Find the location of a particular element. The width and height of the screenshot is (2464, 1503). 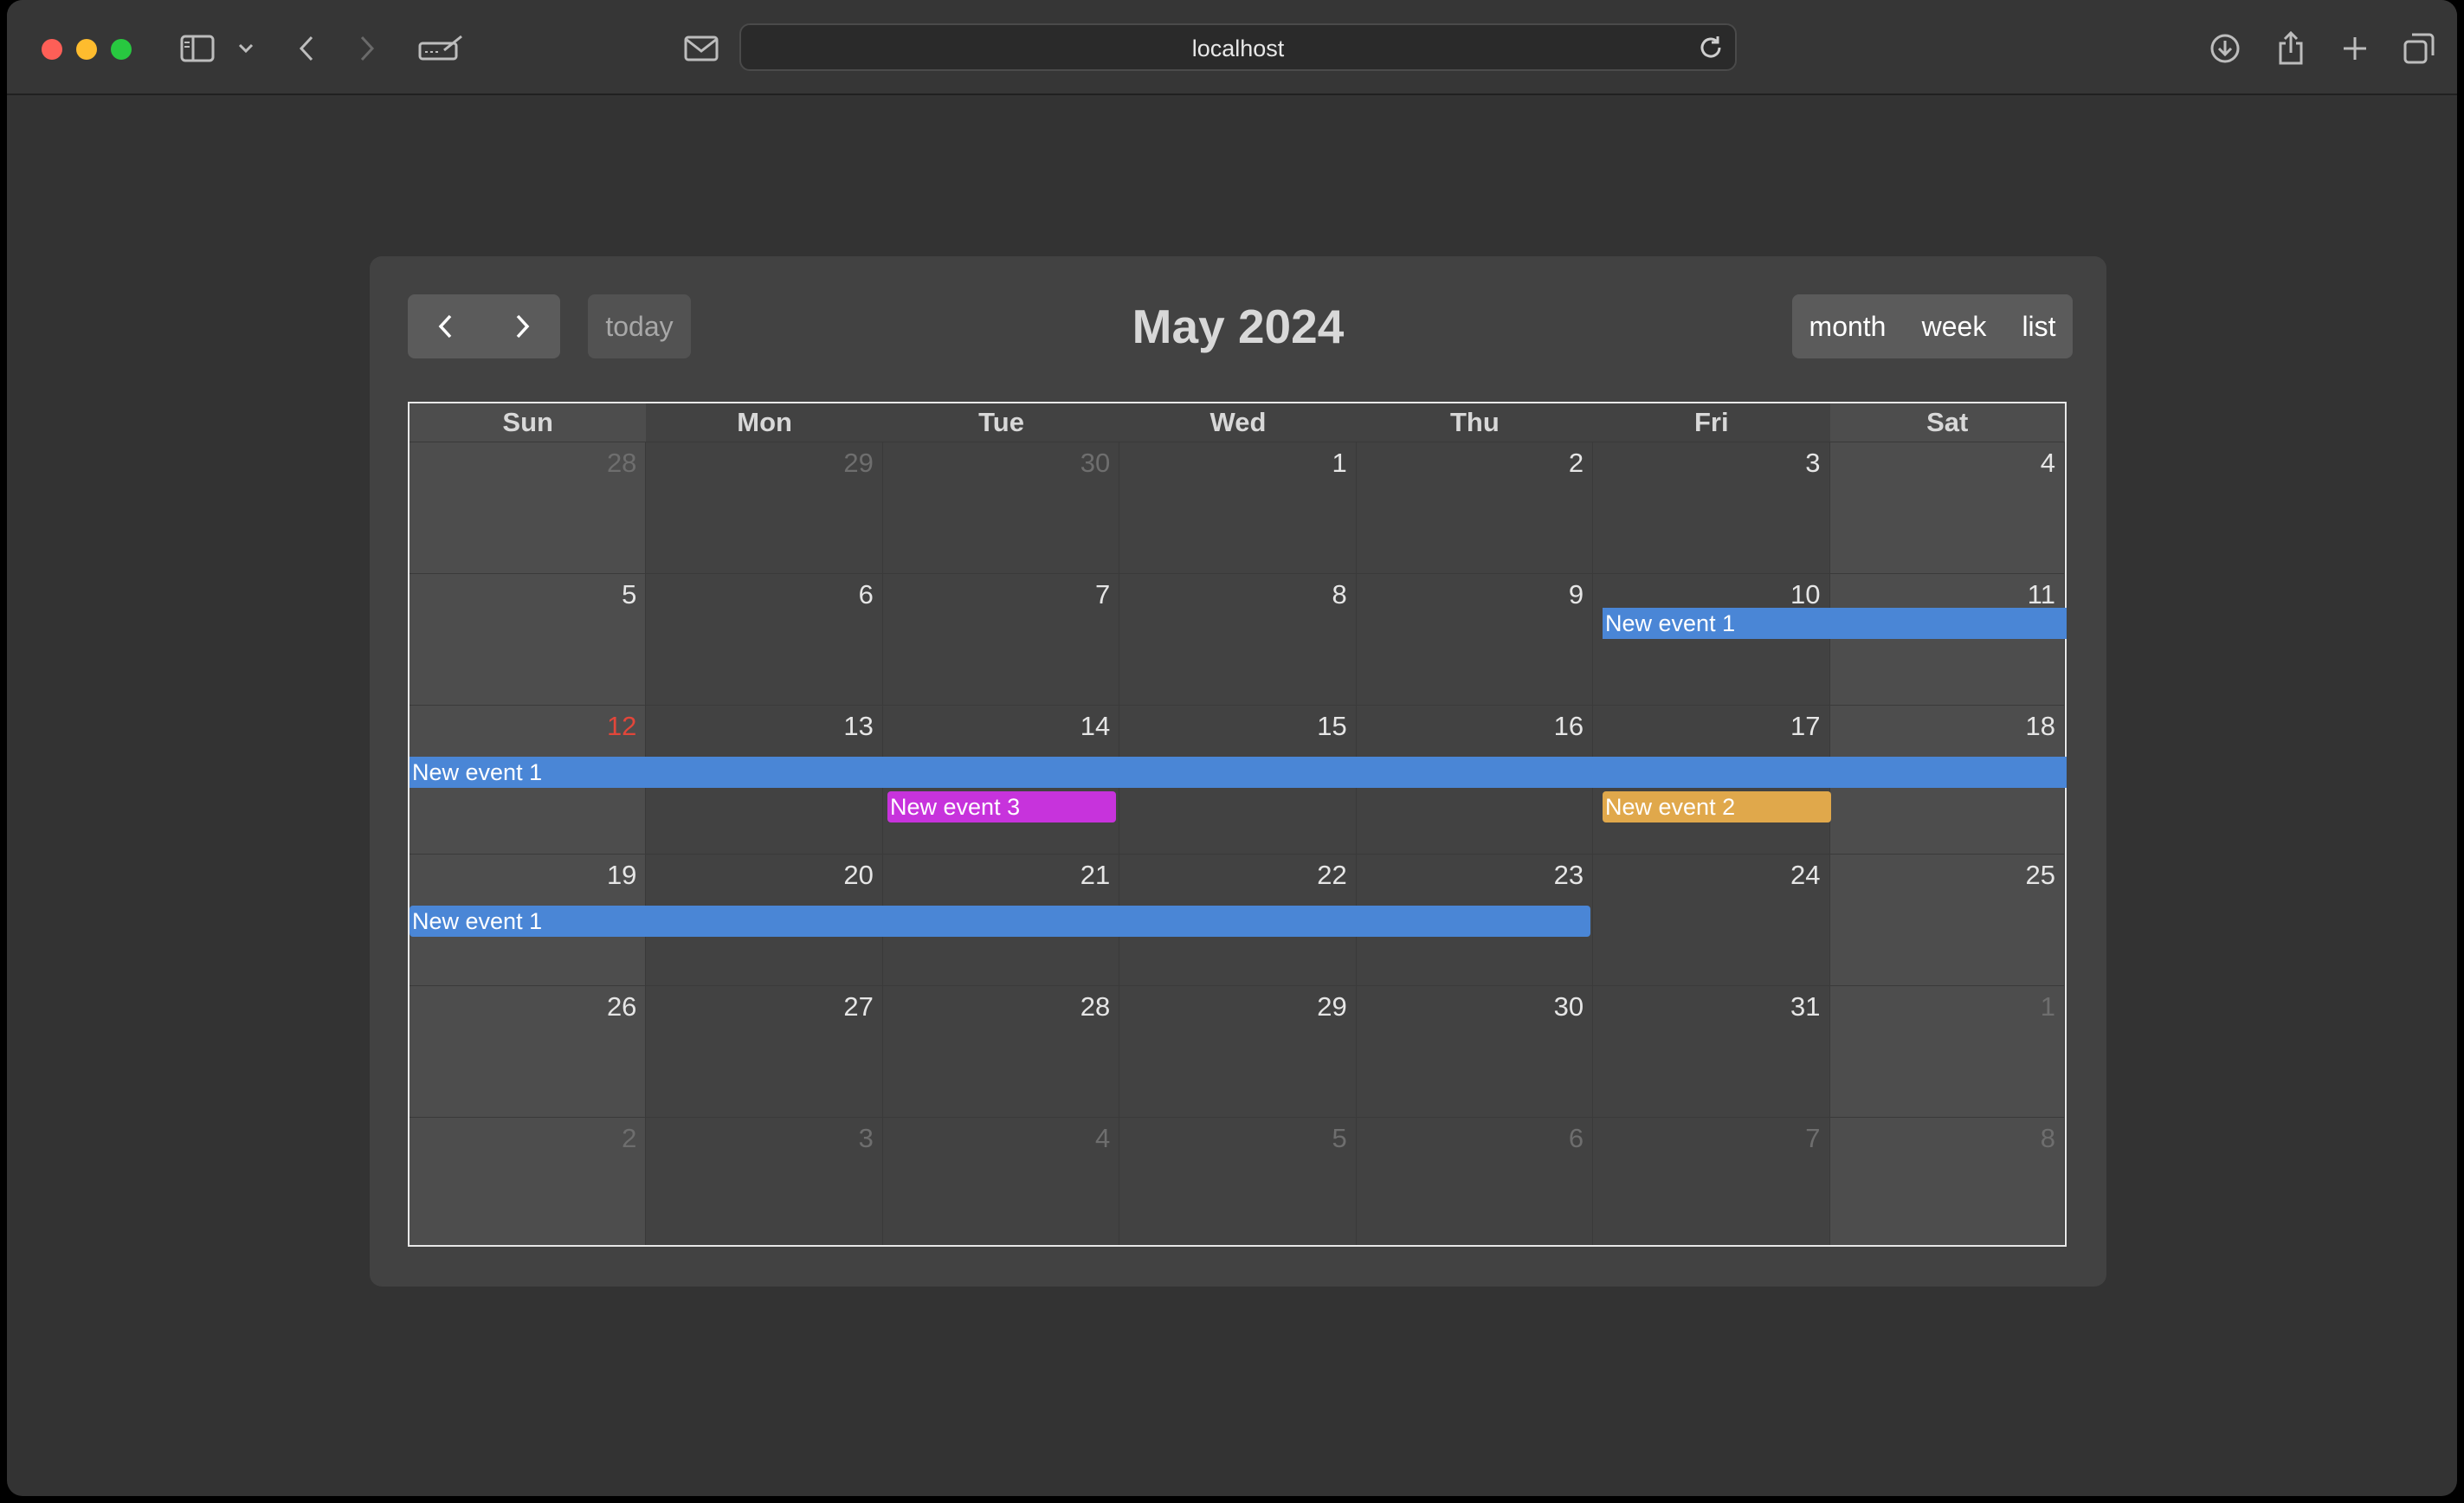

month-view-button: month is located at coordinates (1847, 326).